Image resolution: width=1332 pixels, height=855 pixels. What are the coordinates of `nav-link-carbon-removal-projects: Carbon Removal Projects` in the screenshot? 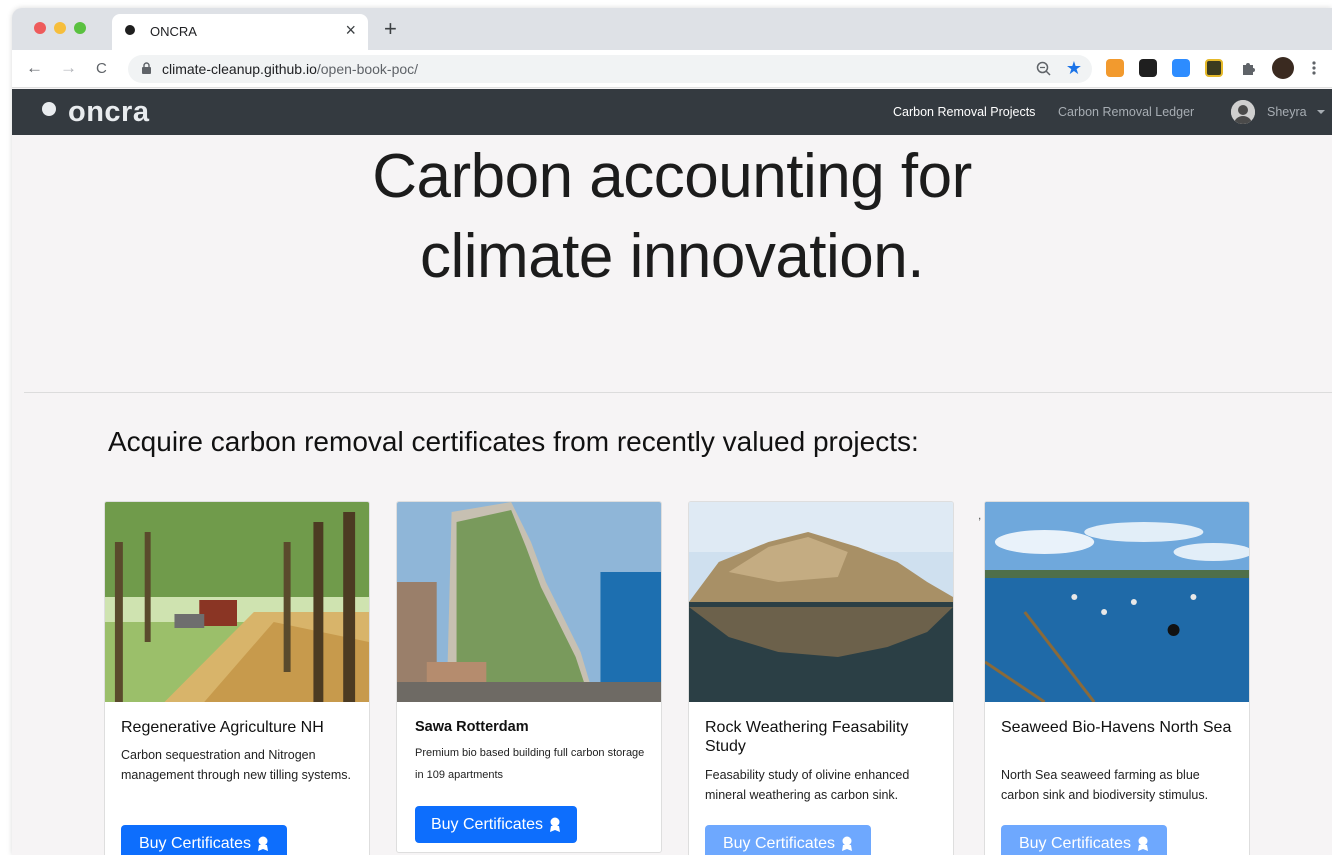 It's located at (964, 112).